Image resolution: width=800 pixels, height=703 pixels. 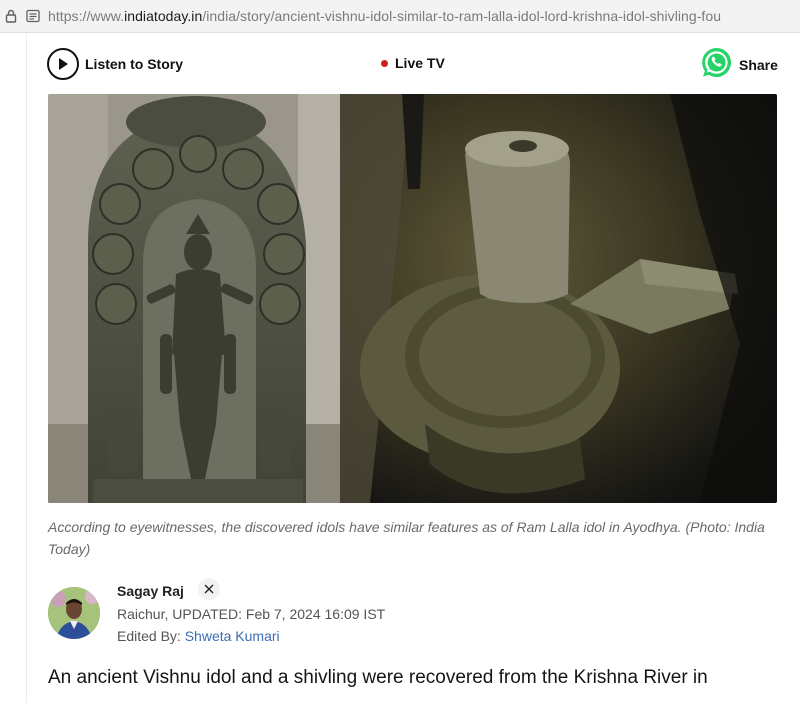 I want to click on dateline: Raichur, UPDATED: Feb 7, 2024 16:09 IST, so click(x=251, y=614).